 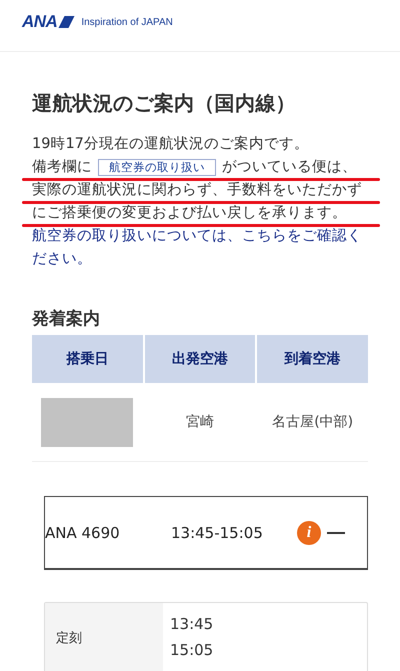 What do you see at coordinates (164, 103) in the screenshot?
I see `page-title: 運航状況のご案内（国内線）` at bounding box center [164, 103].